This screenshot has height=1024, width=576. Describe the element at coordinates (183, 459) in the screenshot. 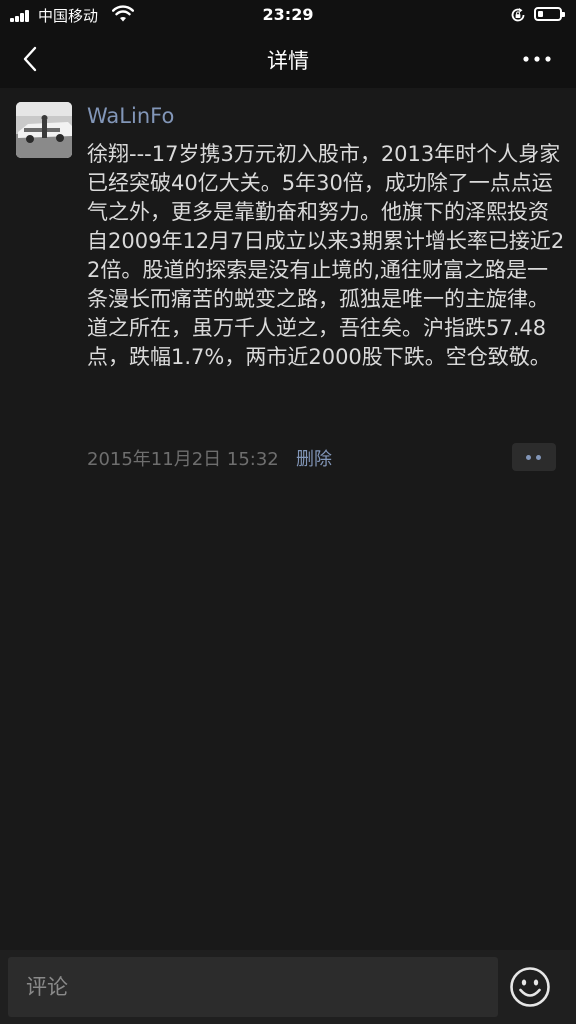

I see `post-timestamp: 2015年11月2日 15:32` at that location.